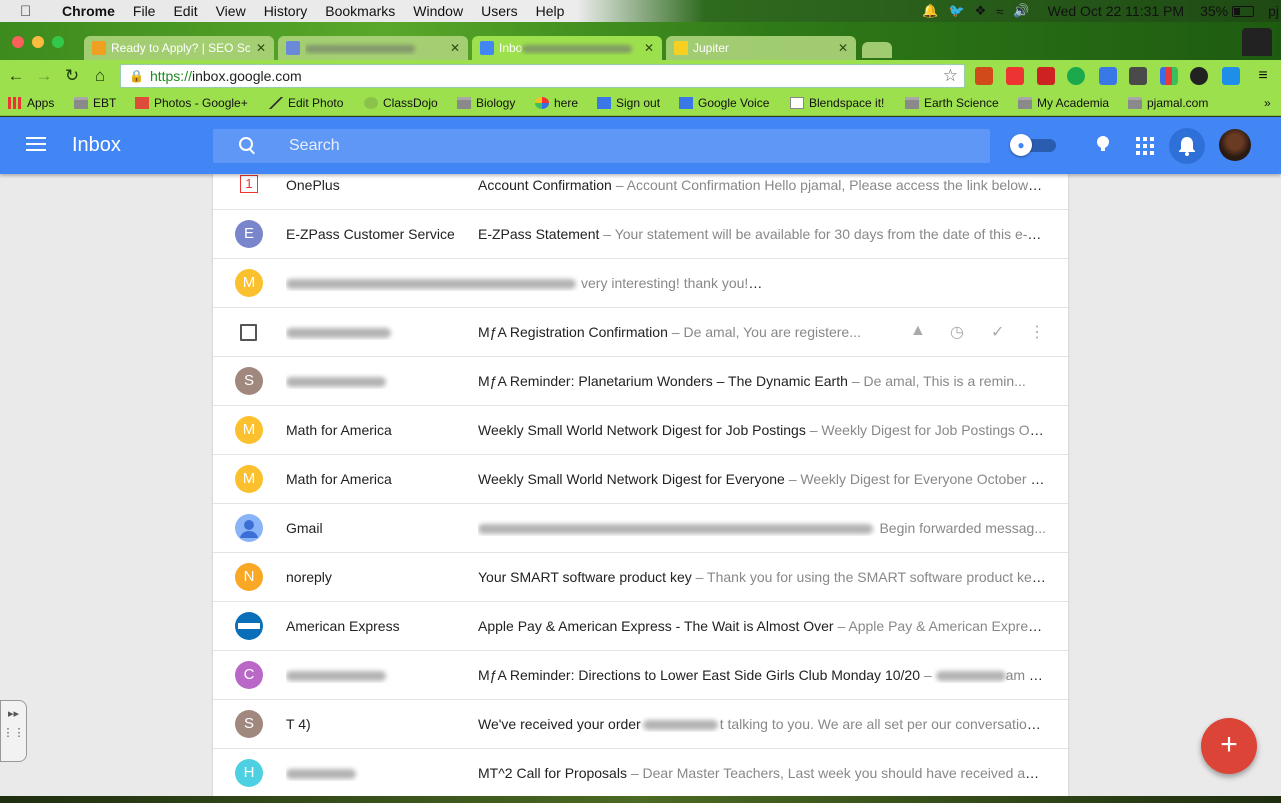  Describe the element at coordinates (376, 332) in the screenshot. I see `email-sender` at that location.